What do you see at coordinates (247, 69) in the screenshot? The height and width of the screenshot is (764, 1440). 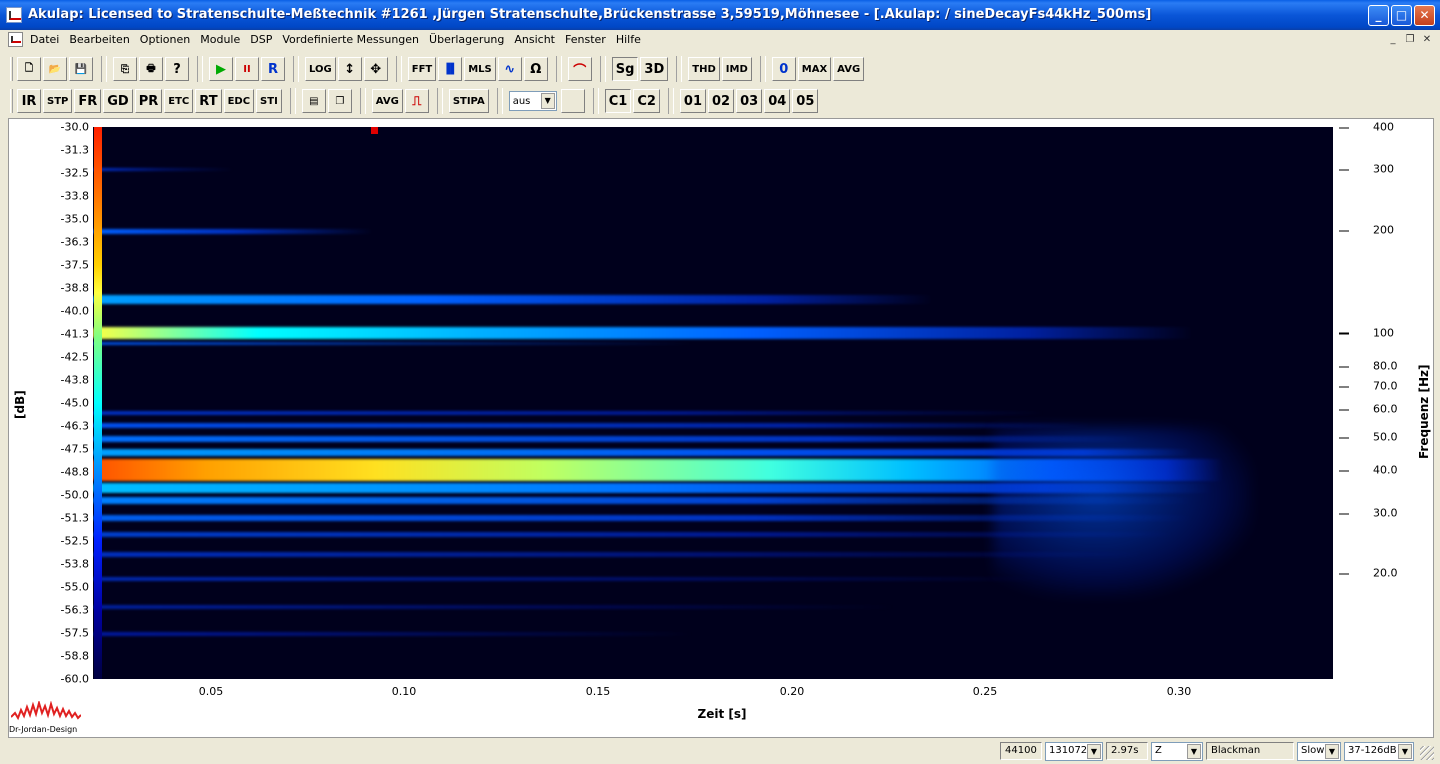 I see `pause-button: II` at bounding box center [247, 69].